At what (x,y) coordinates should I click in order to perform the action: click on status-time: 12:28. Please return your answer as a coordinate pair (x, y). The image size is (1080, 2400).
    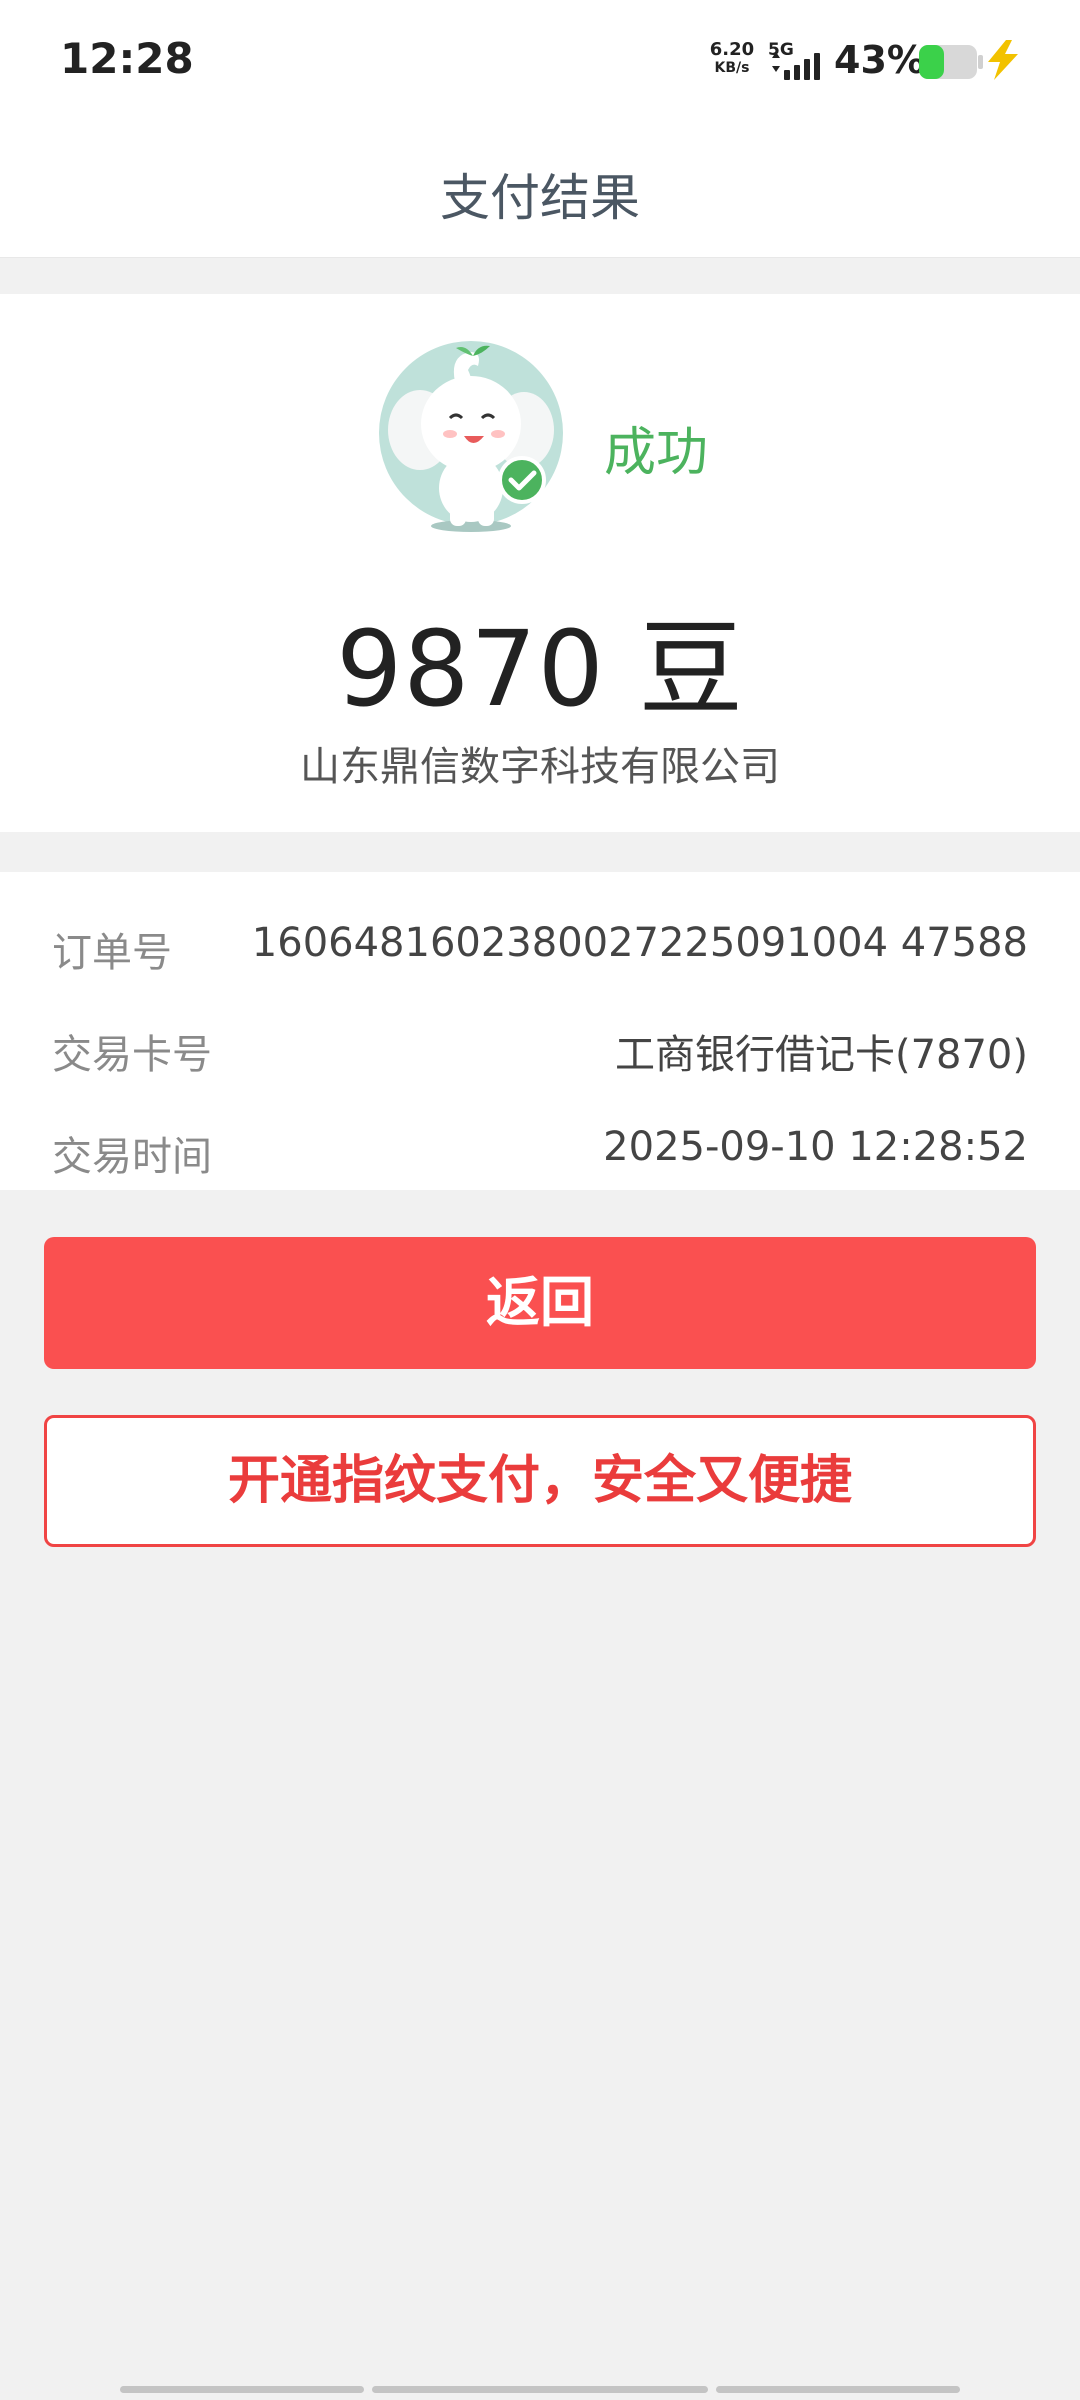
    Looking at the image, I should click on (127, 58).